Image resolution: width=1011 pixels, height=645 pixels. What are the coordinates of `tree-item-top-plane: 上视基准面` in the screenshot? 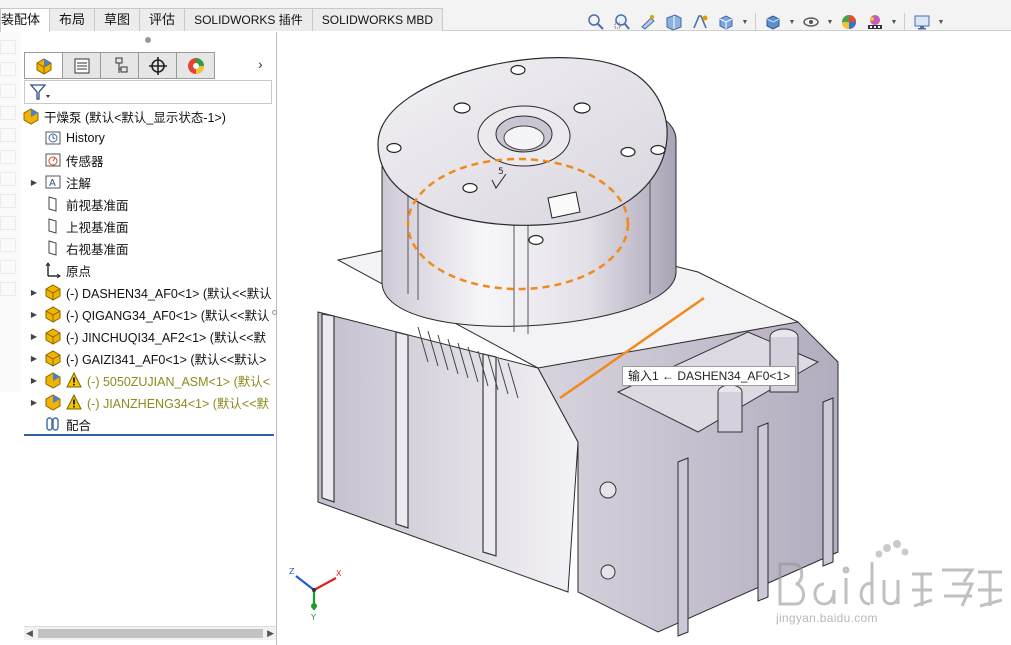 It's located at (149, 226).